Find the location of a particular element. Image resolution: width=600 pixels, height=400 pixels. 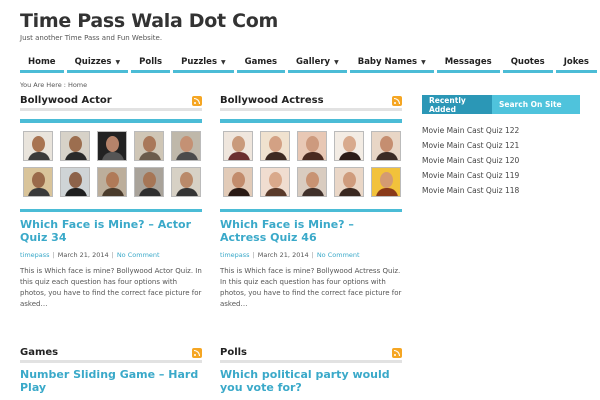

nav-quotes: Quotes is located at coordinates (527, 63).